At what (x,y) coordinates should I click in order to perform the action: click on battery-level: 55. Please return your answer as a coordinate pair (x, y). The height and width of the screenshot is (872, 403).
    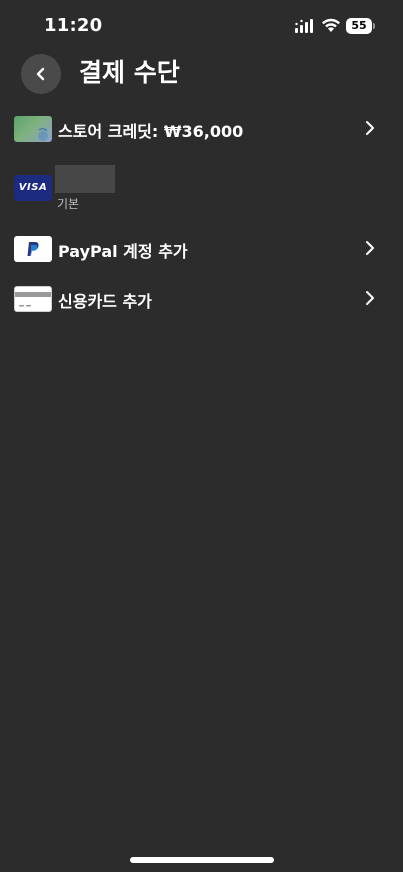
    Looking at the image, I should click on (359, 26).